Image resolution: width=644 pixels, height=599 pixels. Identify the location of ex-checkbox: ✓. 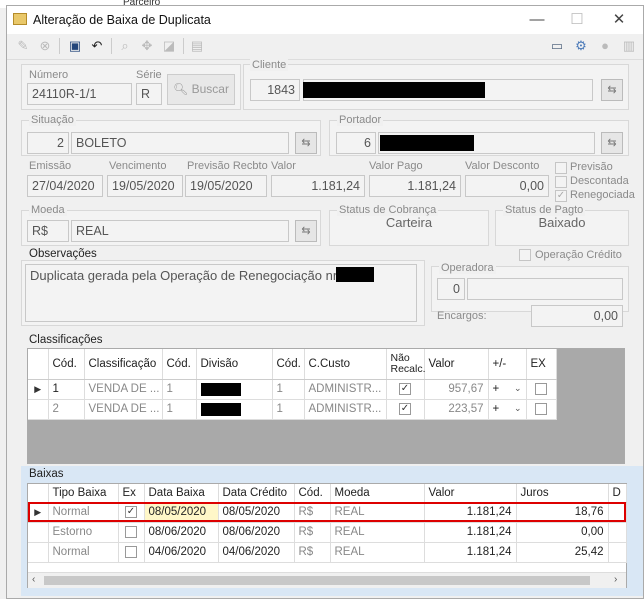
(131, 512).